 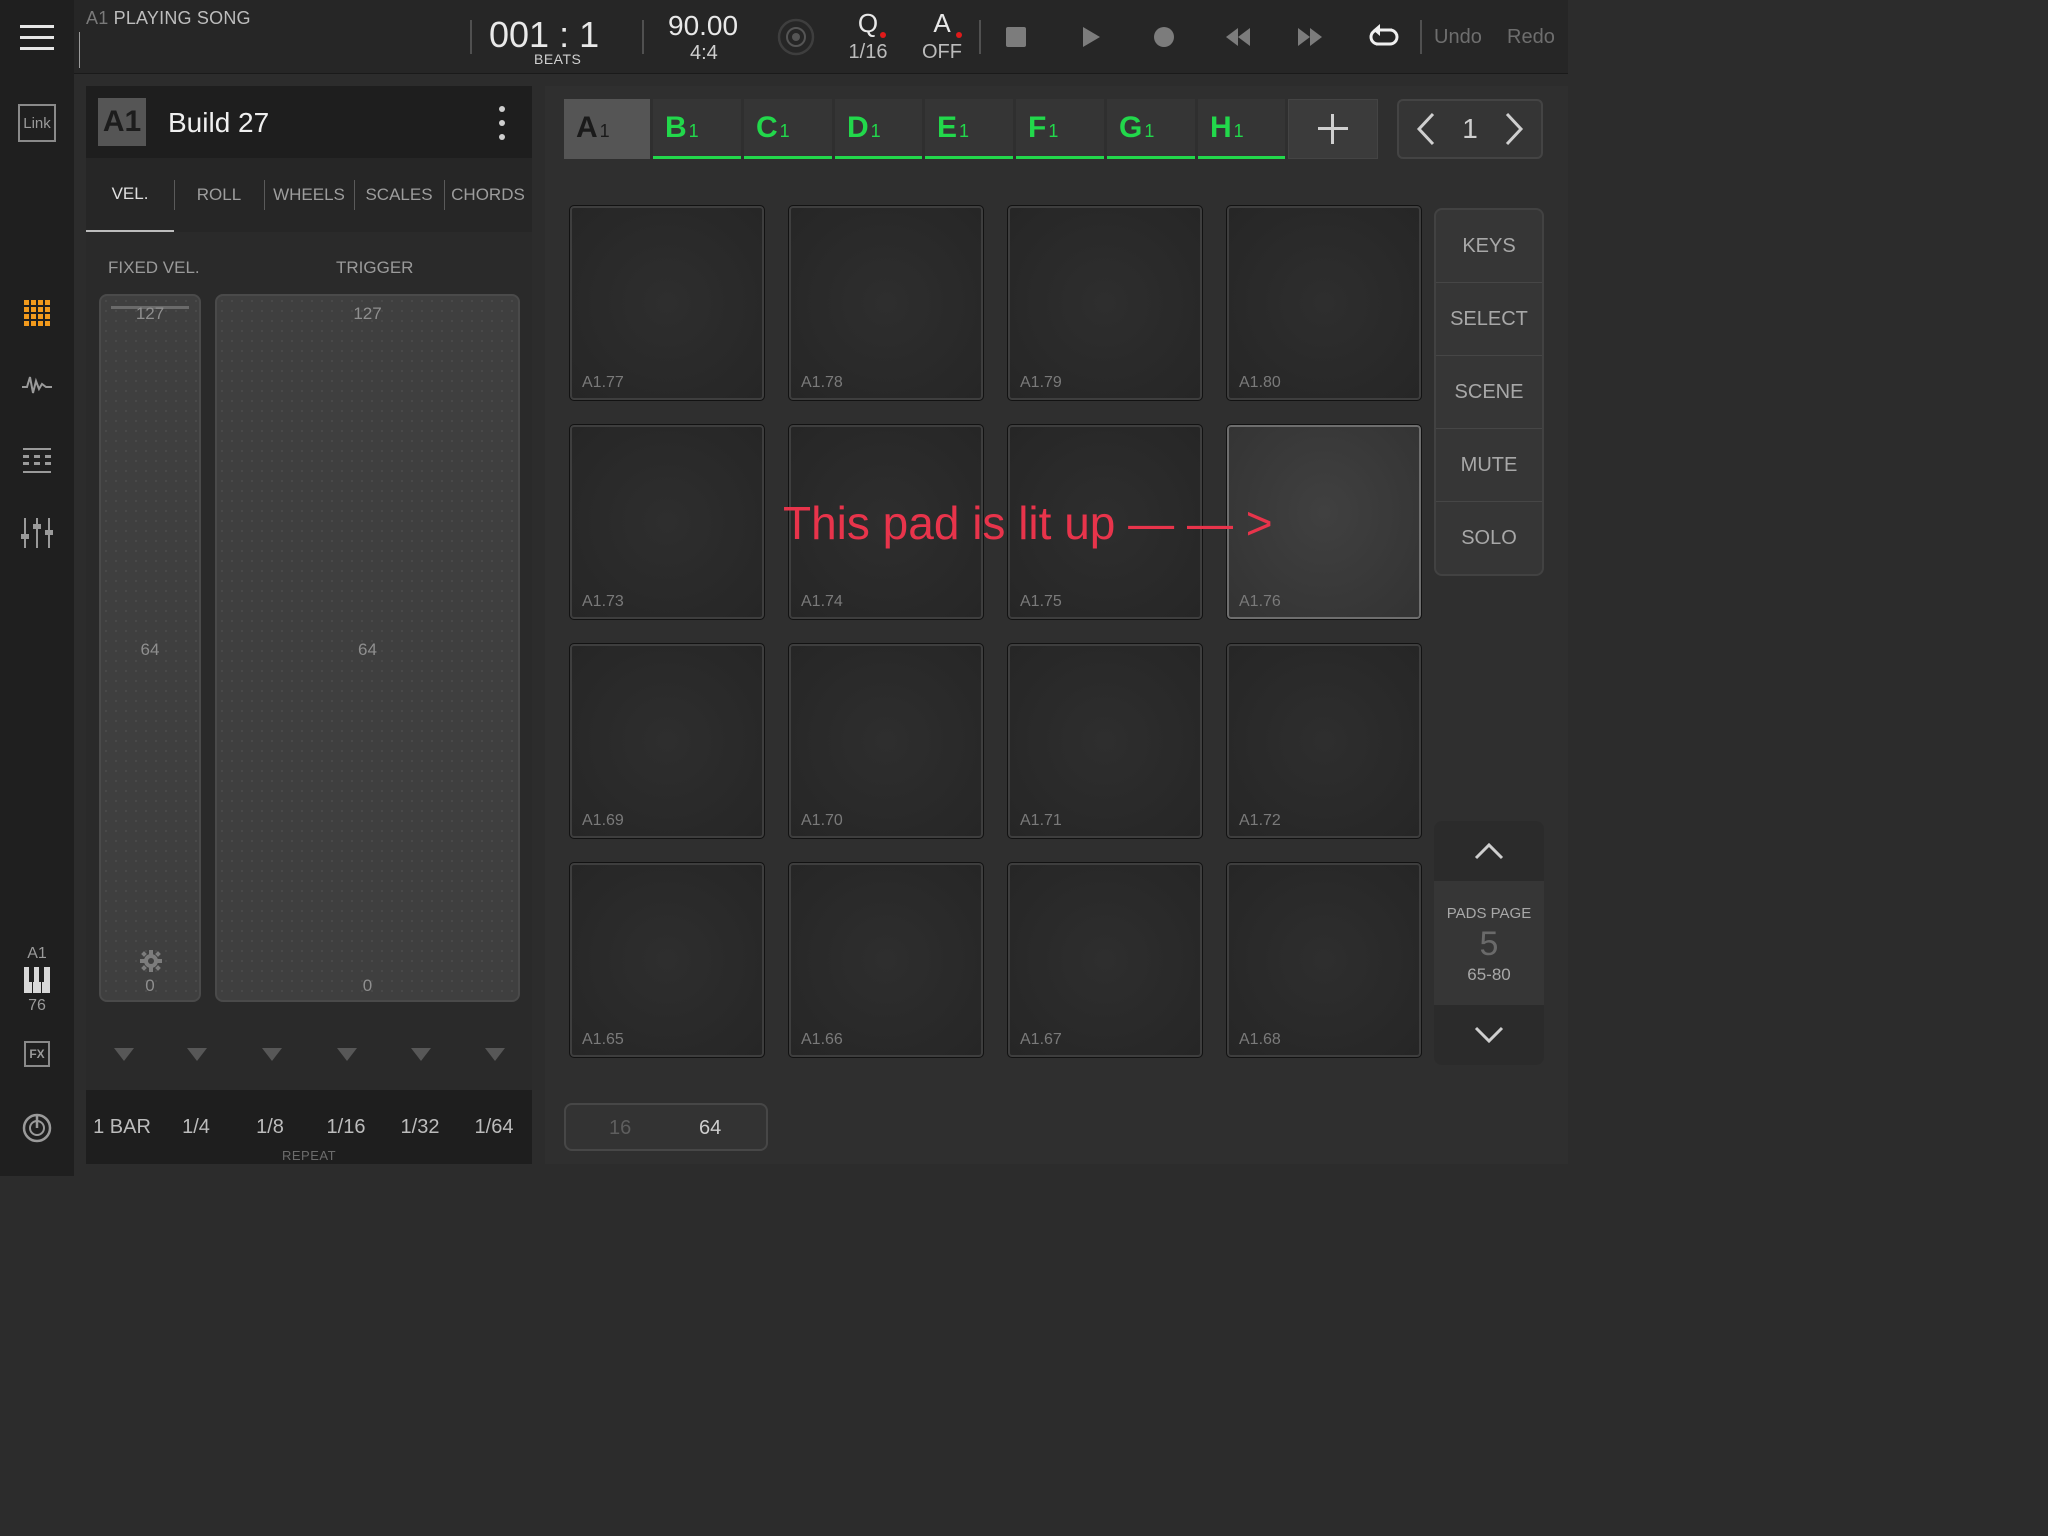 I want to click on chevron-right-icon, so click(x=1514, y=129).